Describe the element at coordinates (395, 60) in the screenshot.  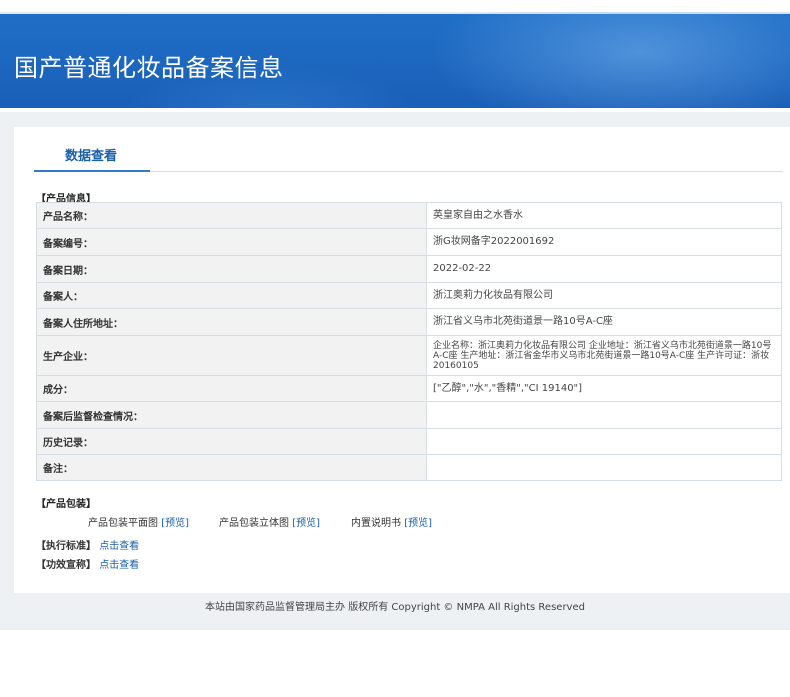
I see `header-banner: 国产普通化妆品备案信息` at that location.